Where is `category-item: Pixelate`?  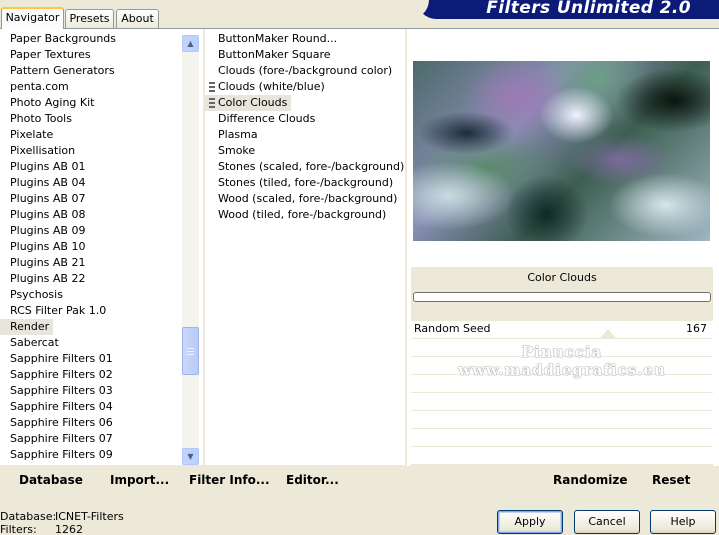 category-item: Pixelate is located at coordinates (90, 135).